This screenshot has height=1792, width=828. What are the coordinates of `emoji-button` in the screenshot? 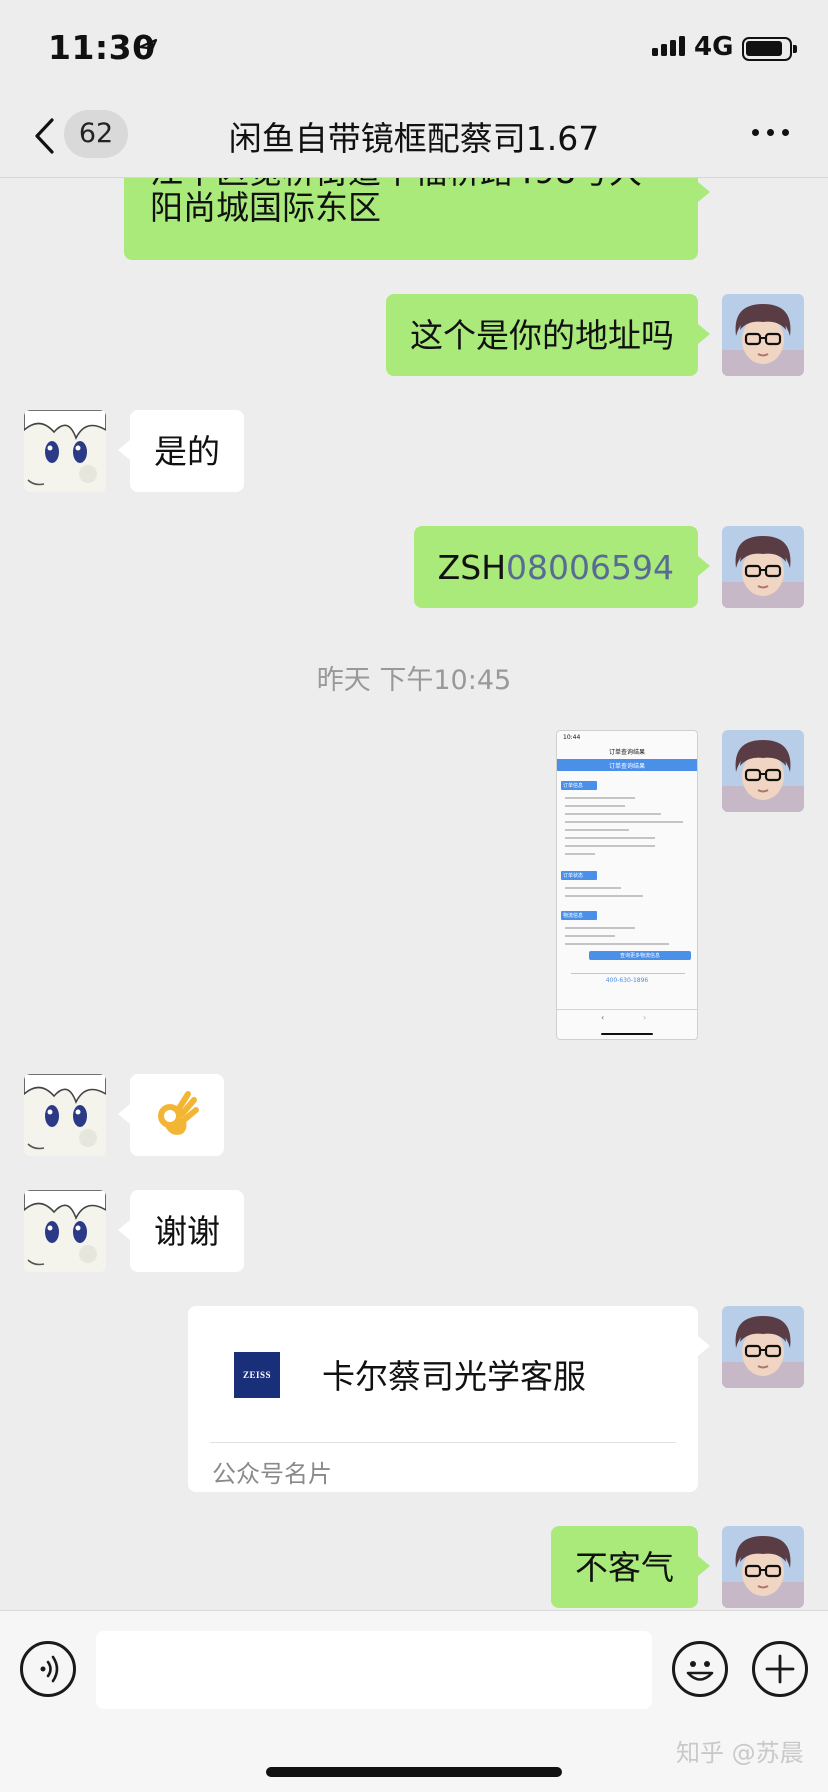 It's located at (700, 1669).